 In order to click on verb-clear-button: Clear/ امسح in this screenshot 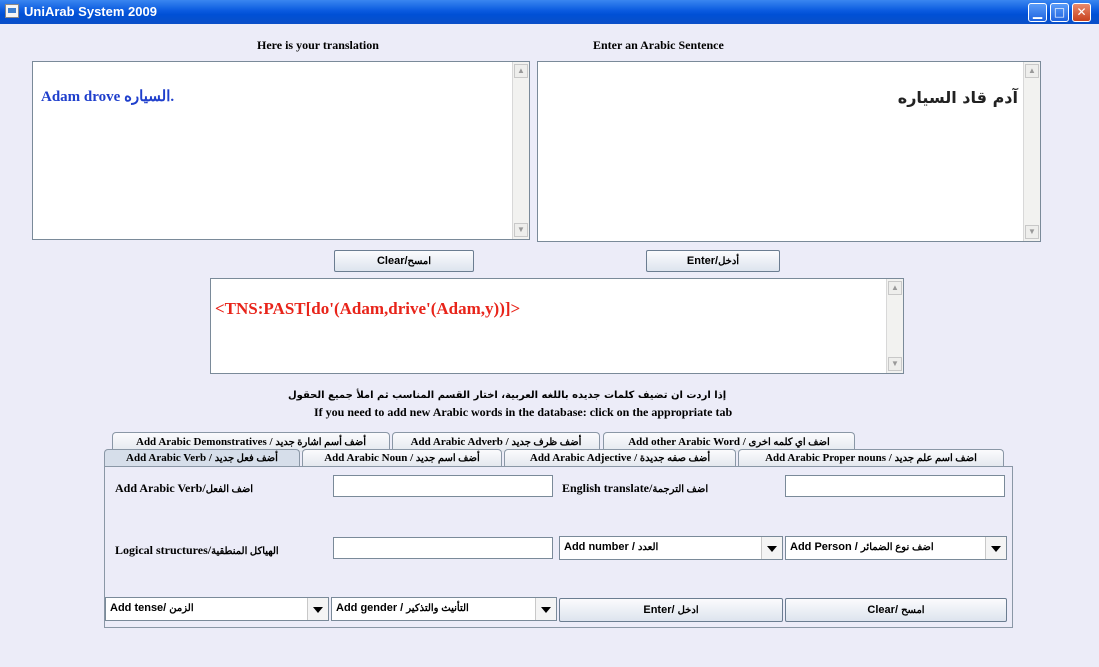, I will do `click(896, 610)`.